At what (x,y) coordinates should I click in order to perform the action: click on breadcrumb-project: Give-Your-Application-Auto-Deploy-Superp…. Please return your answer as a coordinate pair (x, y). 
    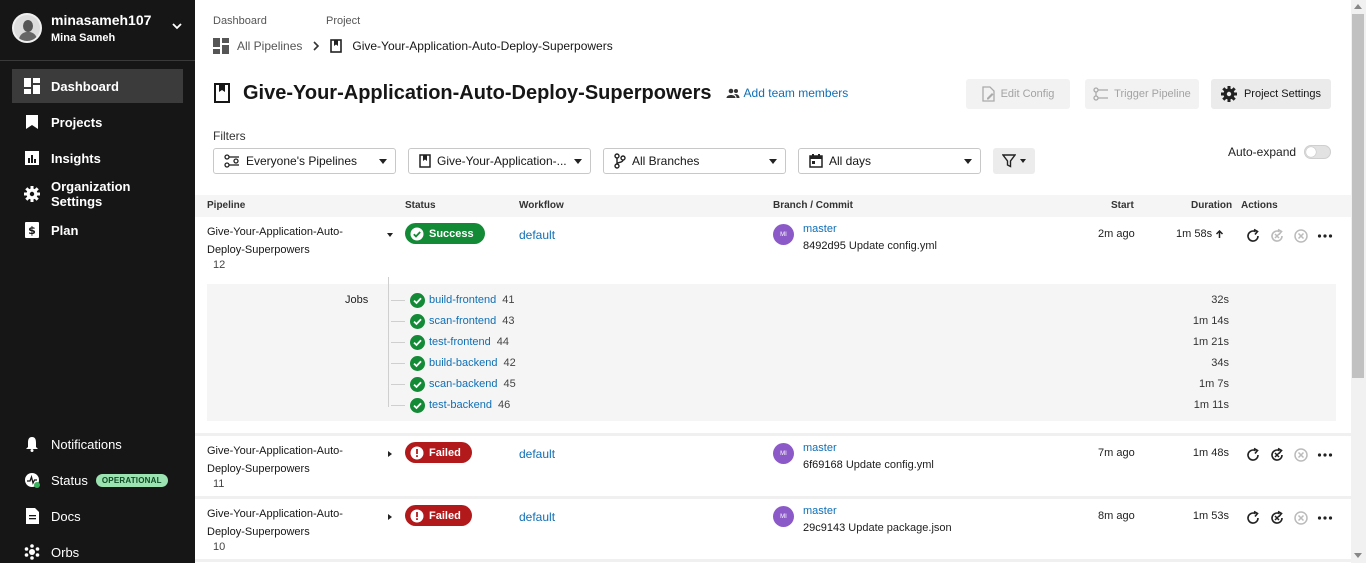
    Looking at the image, I should click on (482, 46).